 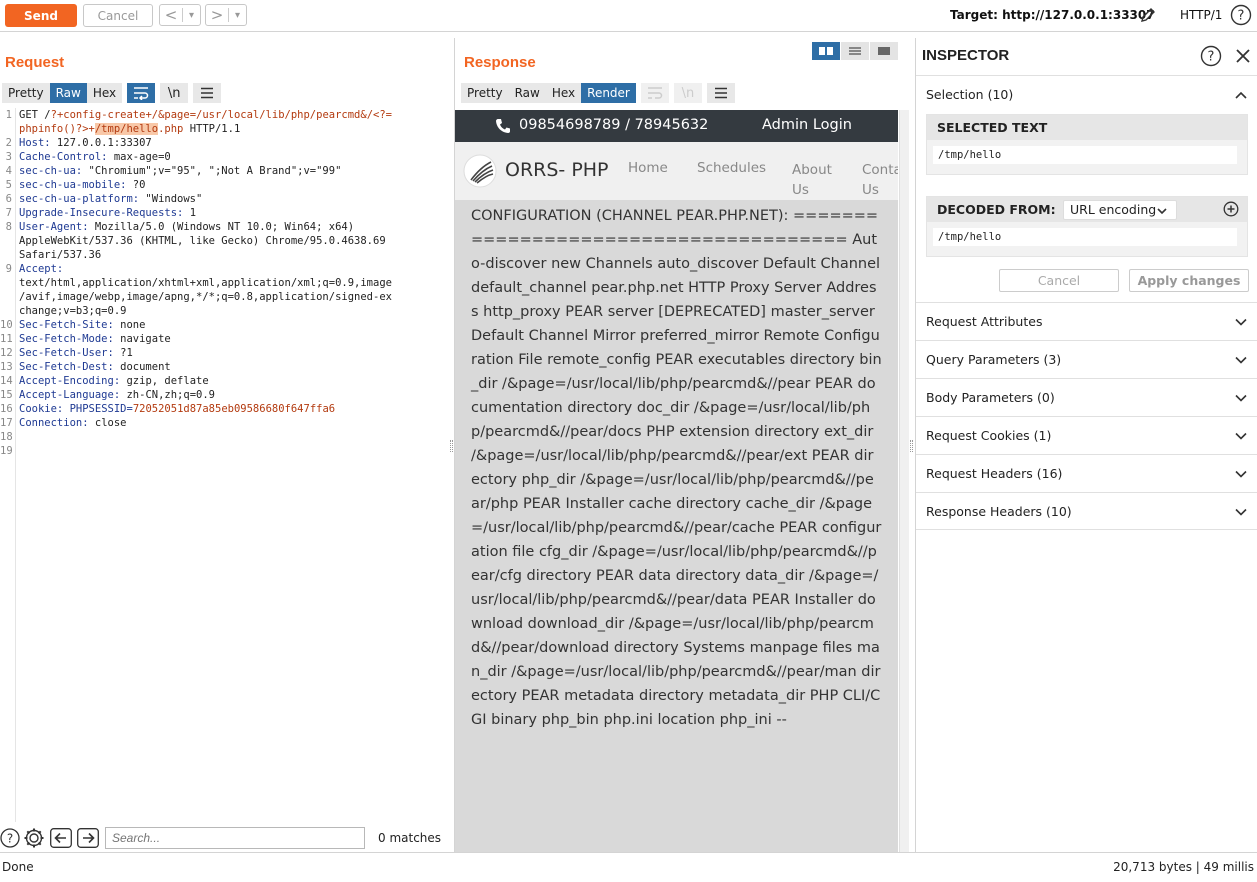 I want to click on code-token: Connection:, so click(x=54, y=423).